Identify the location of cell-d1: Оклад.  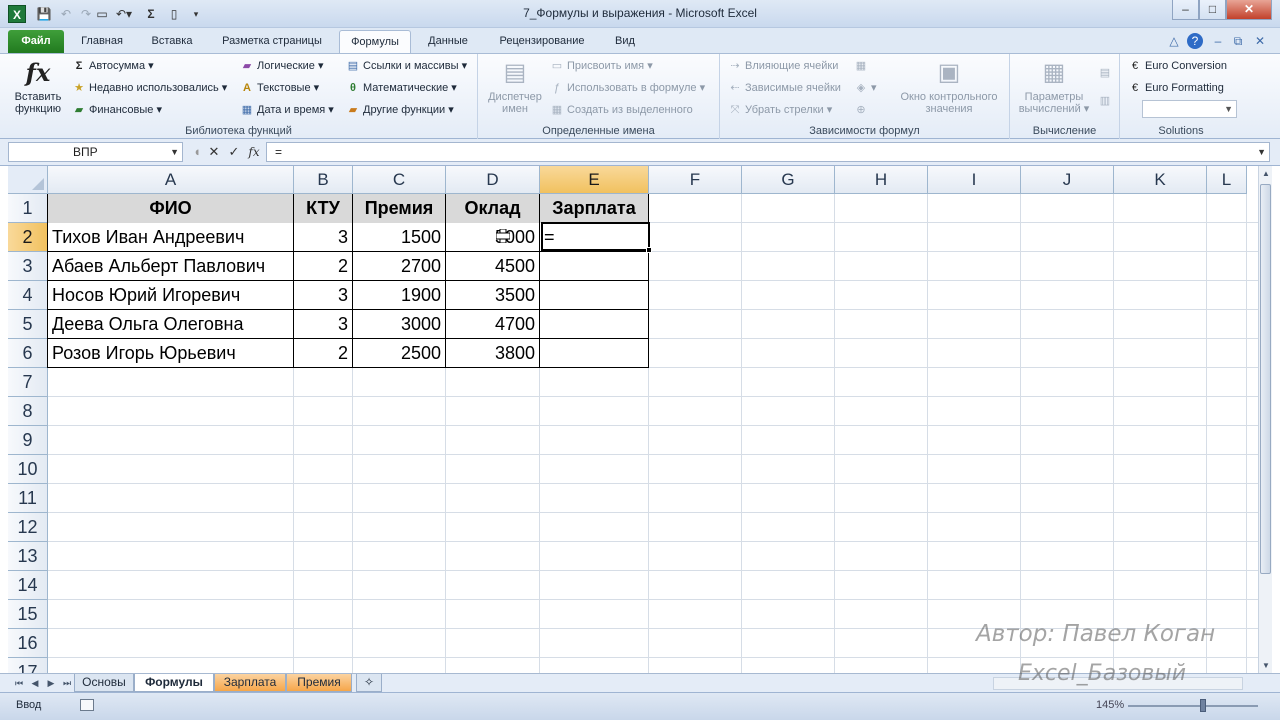
(492, 208).